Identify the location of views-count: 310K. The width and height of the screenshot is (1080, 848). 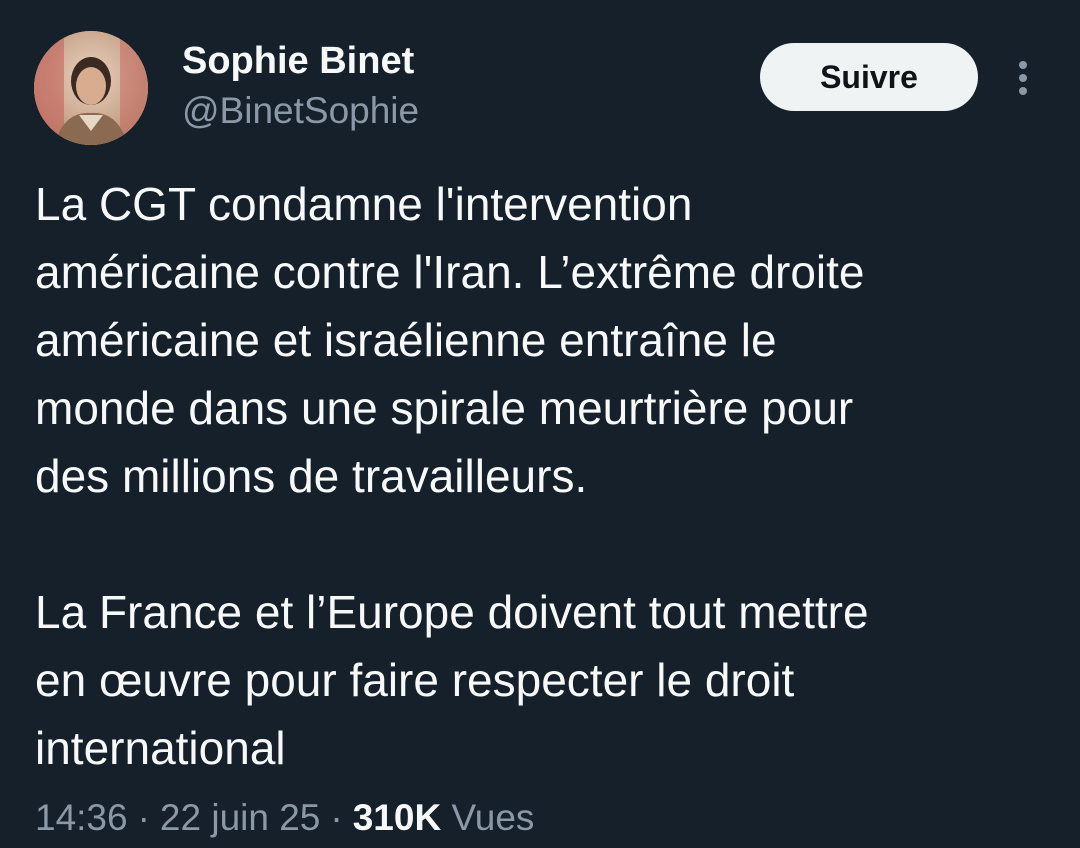
(397, 817).